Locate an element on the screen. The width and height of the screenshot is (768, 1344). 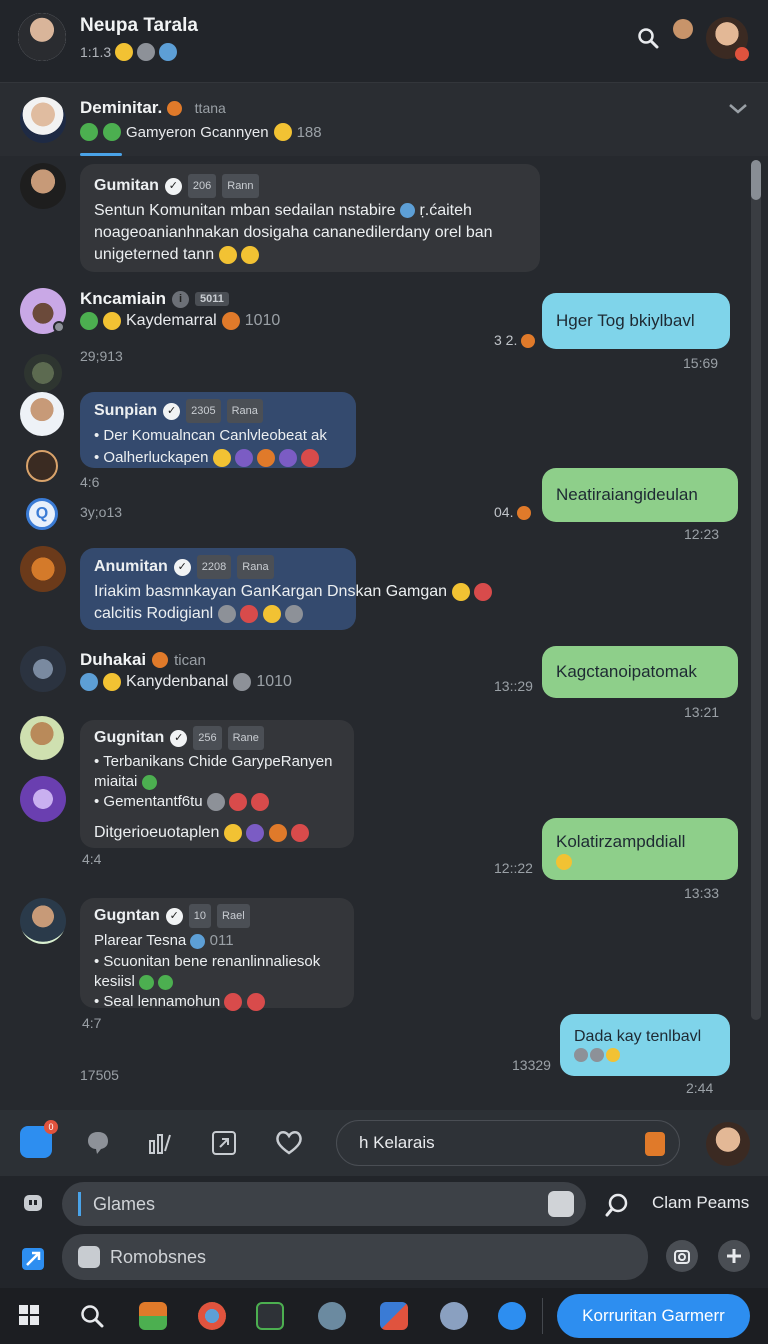
location-icon is located at coordinates (561, 1204).